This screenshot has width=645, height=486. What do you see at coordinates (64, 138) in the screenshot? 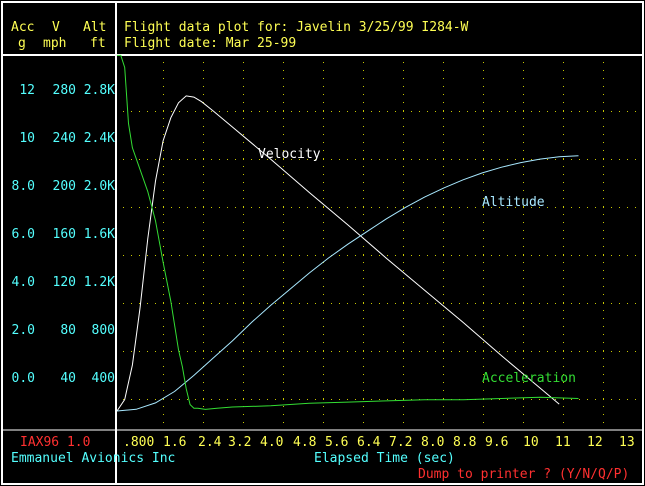
I see `y-tick-velocity: 240` at bounding box center [64, 138].